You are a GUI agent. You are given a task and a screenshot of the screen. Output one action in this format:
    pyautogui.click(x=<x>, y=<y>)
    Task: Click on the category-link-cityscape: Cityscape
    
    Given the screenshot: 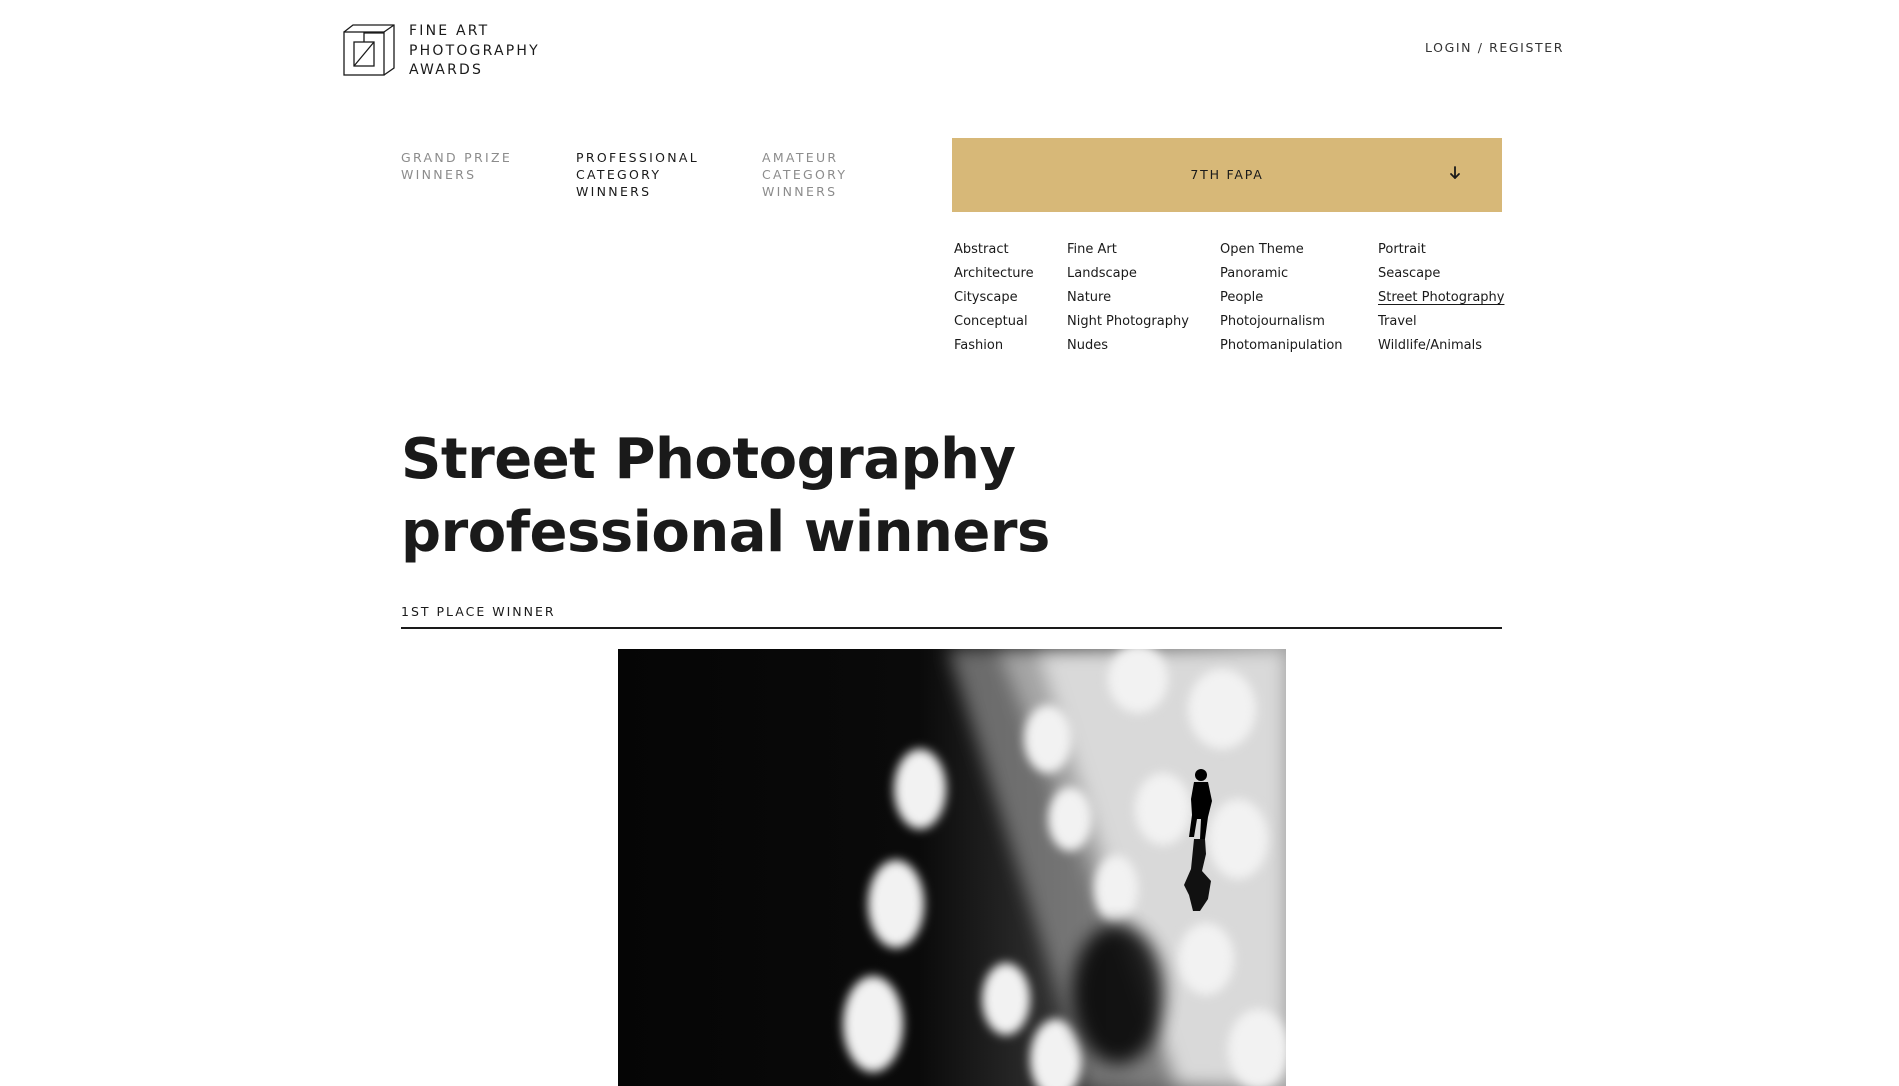 What is the action you would take?
    pyautogui.click(x=994, y=300)
    